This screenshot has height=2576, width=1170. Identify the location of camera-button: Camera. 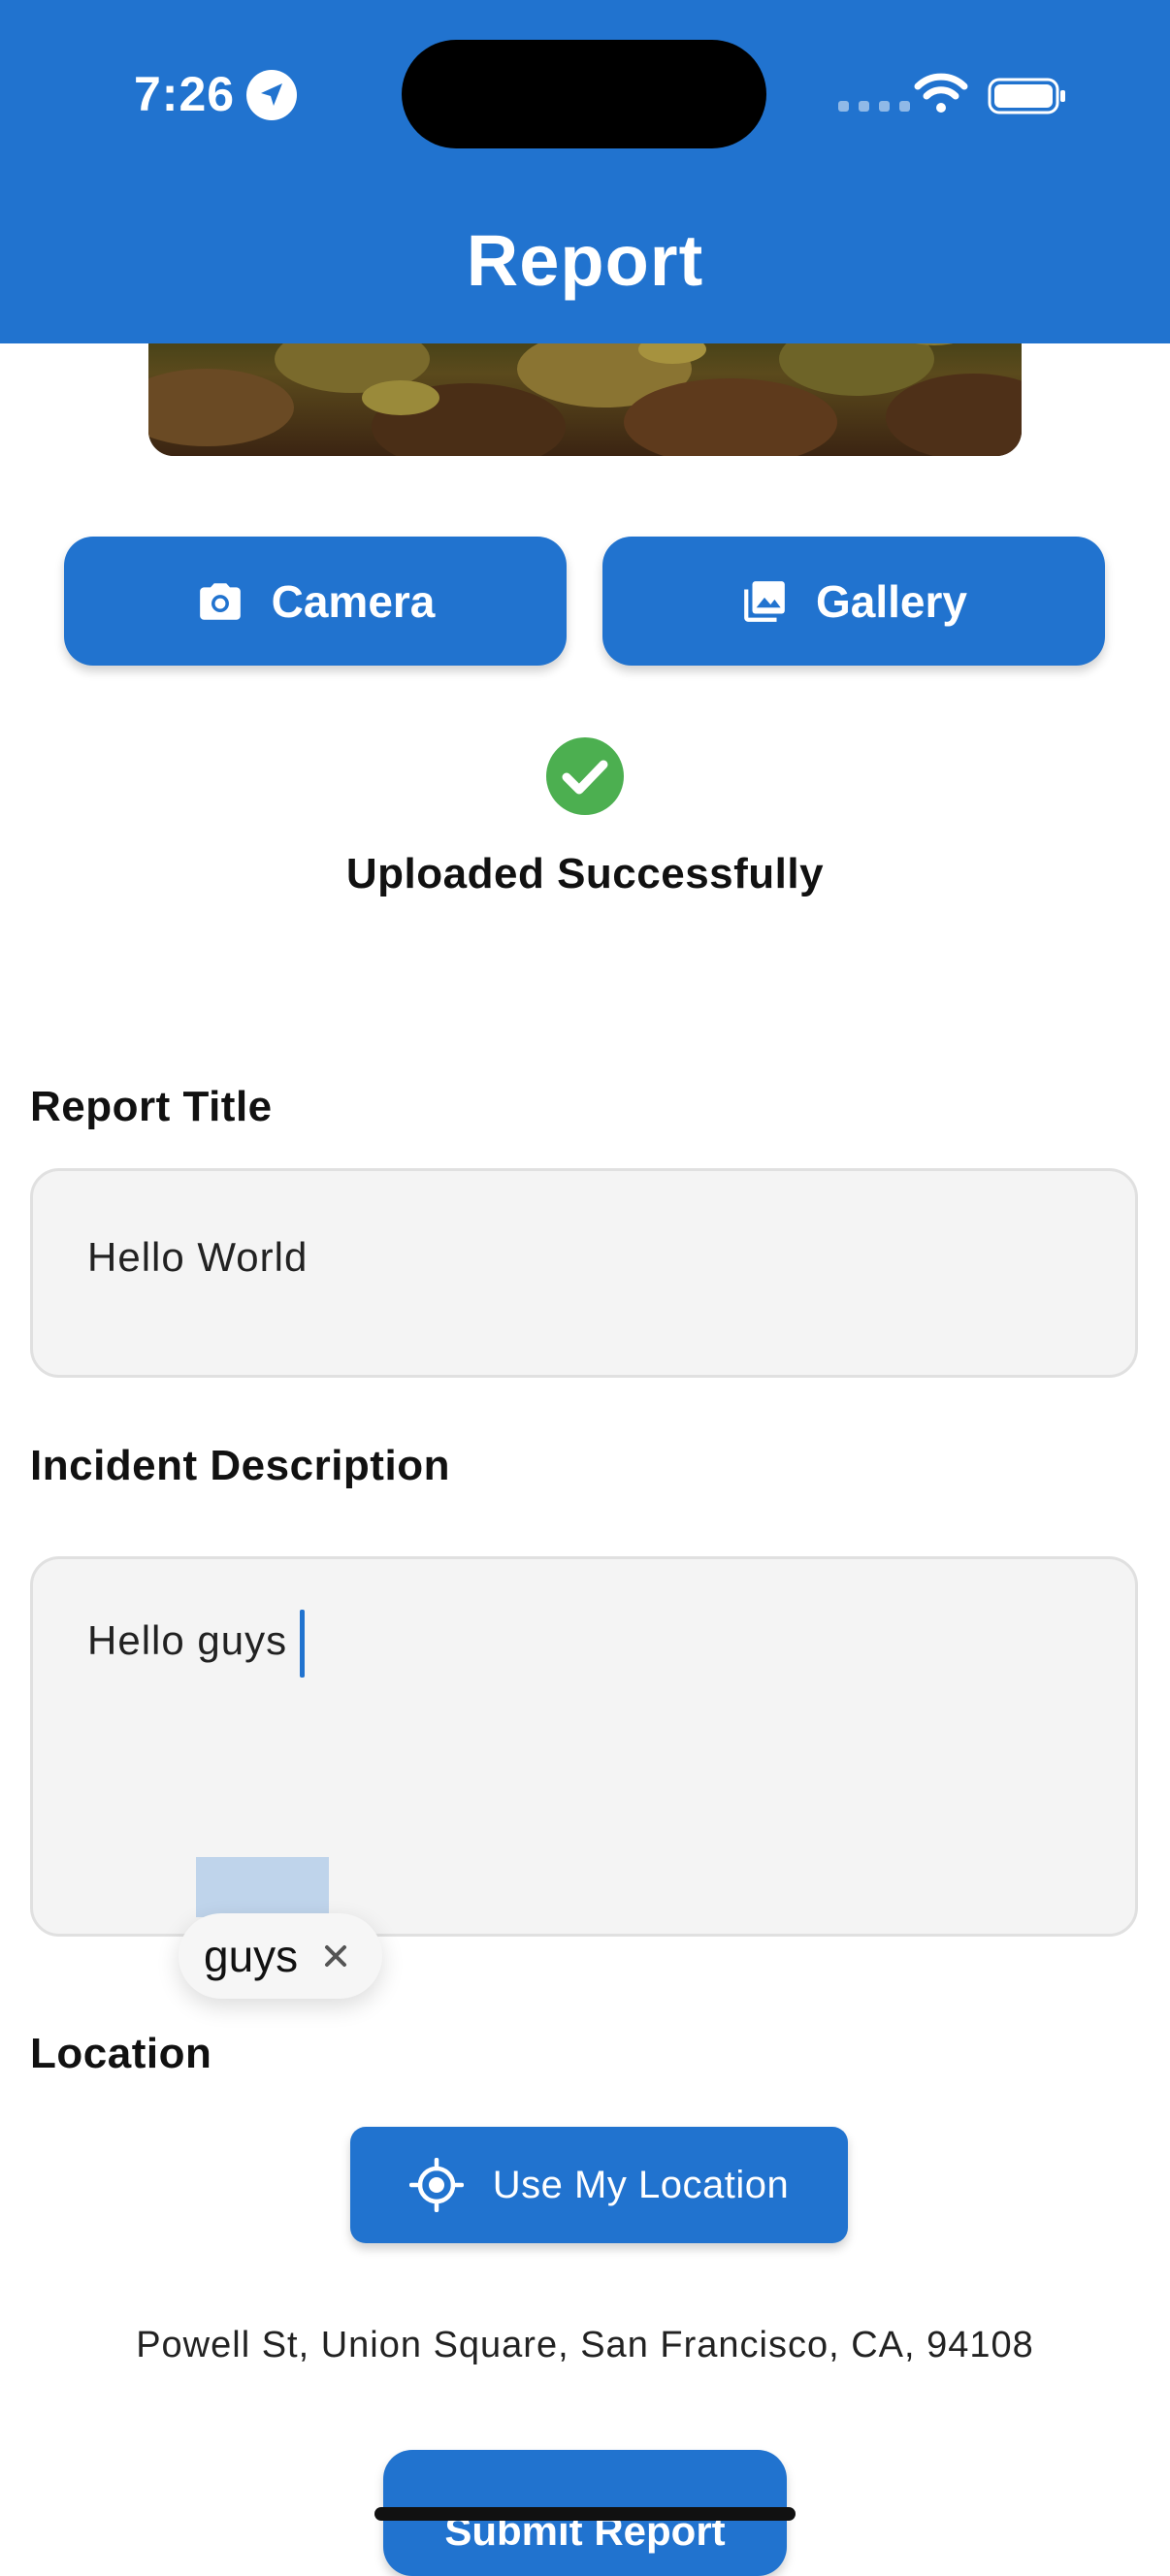
(315, 602).